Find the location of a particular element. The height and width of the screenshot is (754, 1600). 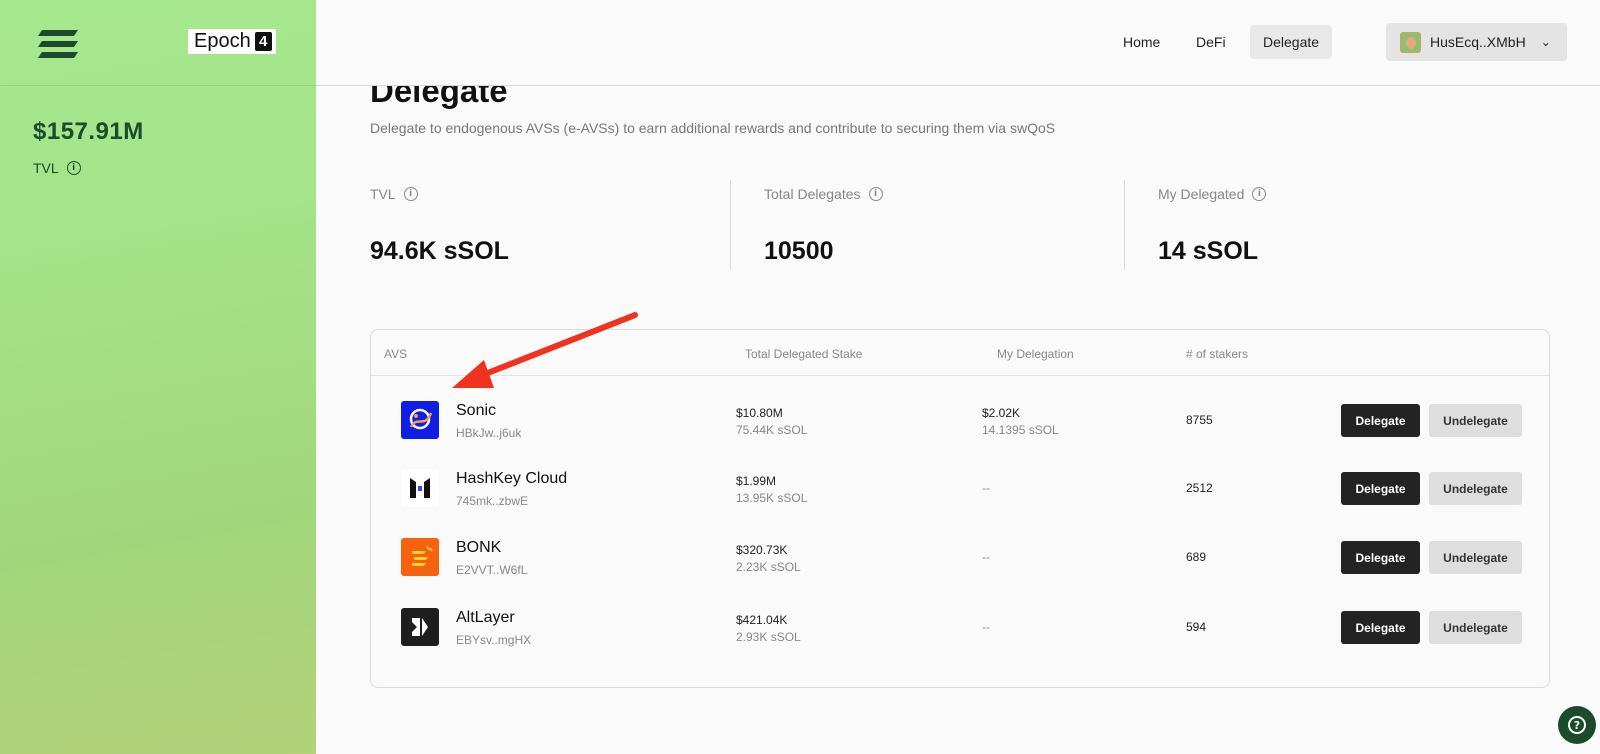

avs-address: 745mk..zbwE is located at coordinates (492, 501).